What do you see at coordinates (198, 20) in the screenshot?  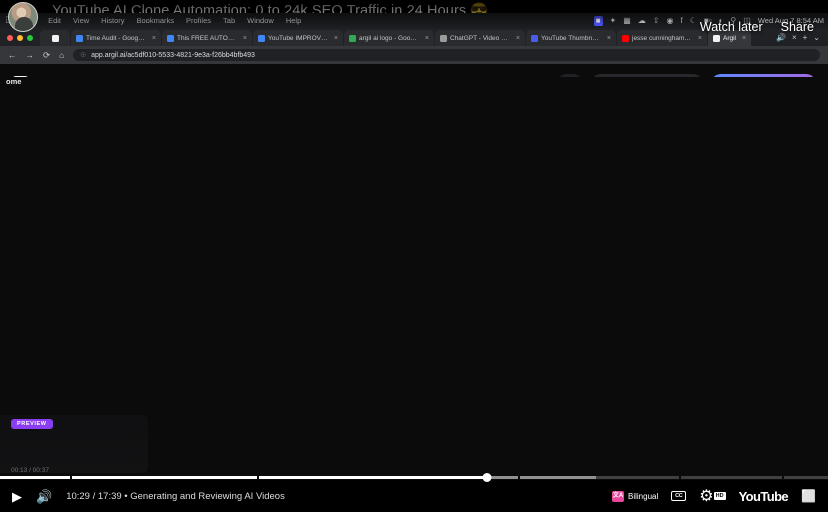 I see `menu-item-profiles: Profiles` at bounding box center [198, 20].